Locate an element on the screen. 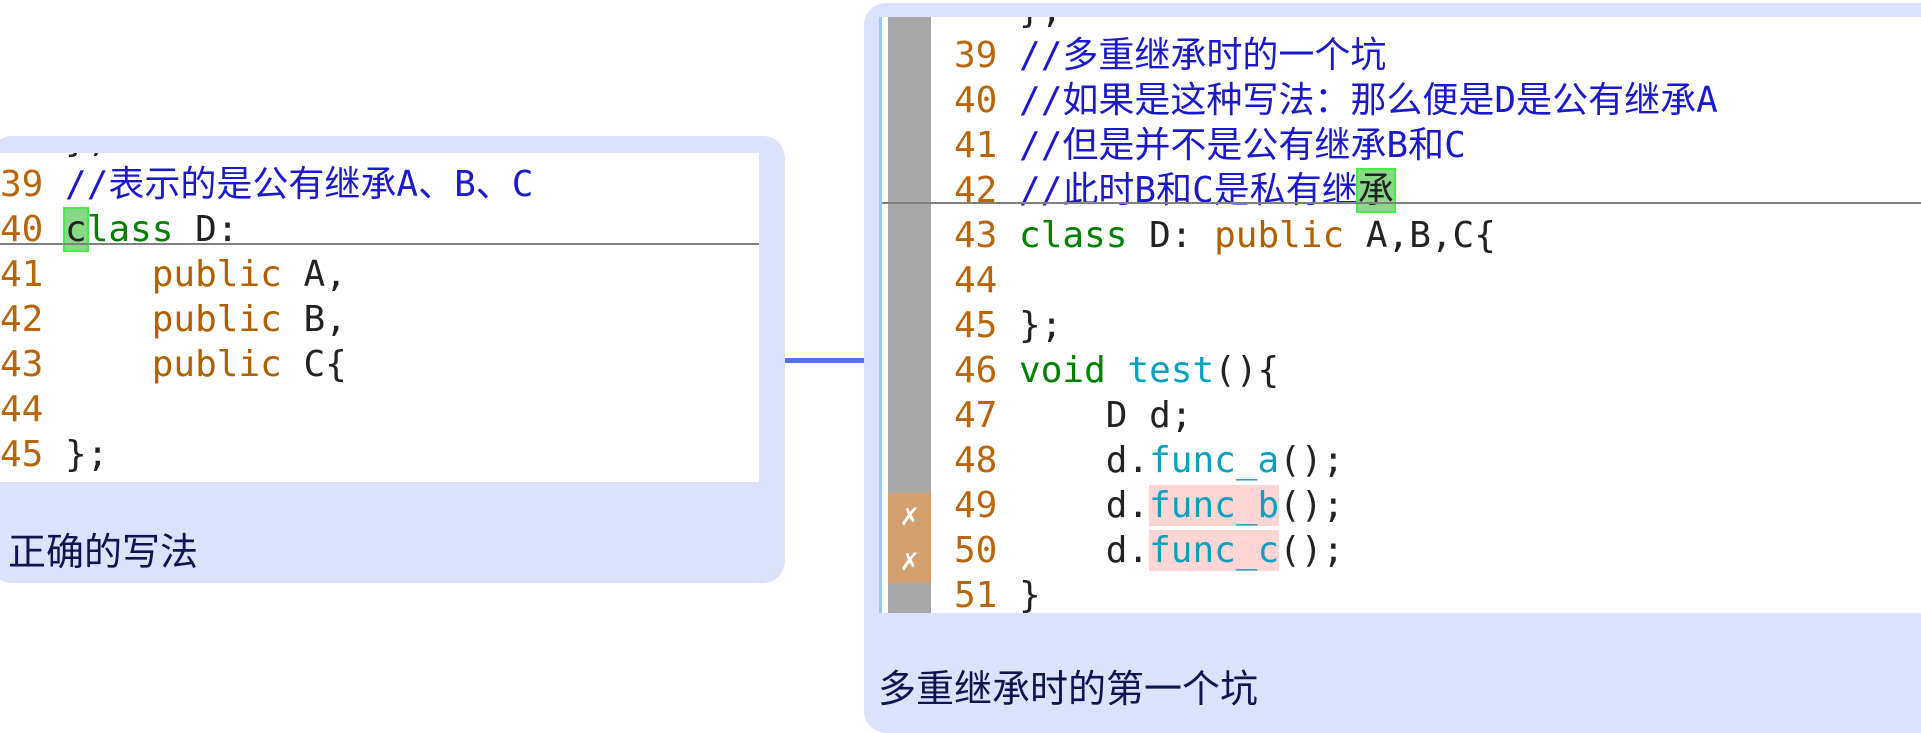 The width and height of the screenshot is (1921, 733). code-line: 40 //如果是这种写法：那么便是D是公有继承A is located at coordinates (1336, 100).